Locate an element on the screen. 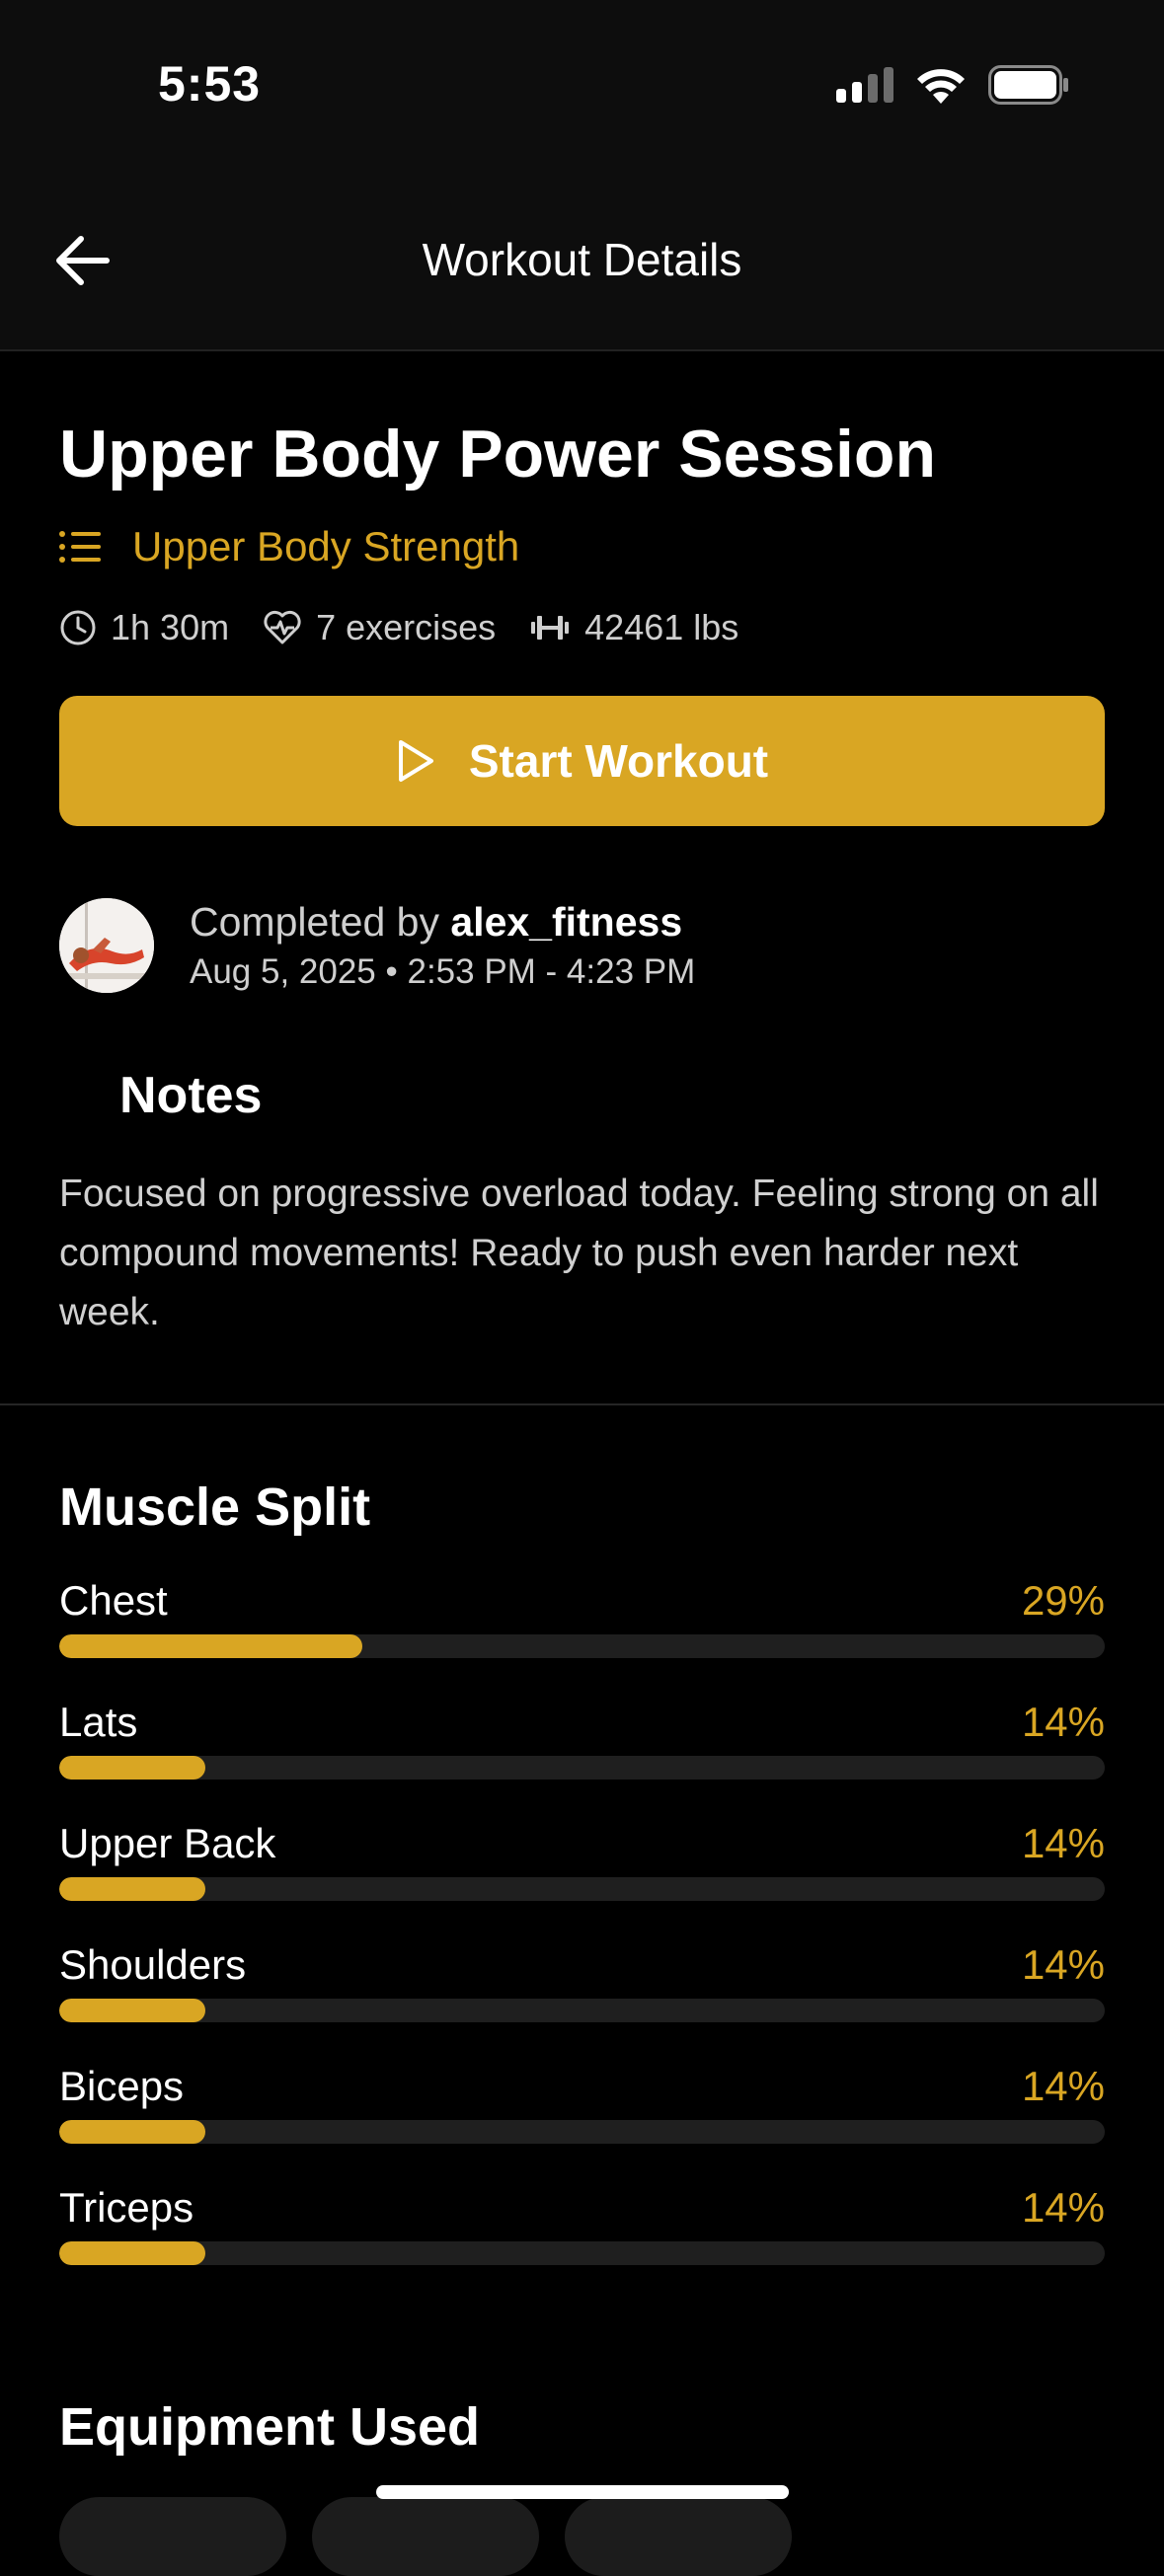 The height and width of the screenshot is (2576, 1164). avatar is located at coordinates (106, 945).